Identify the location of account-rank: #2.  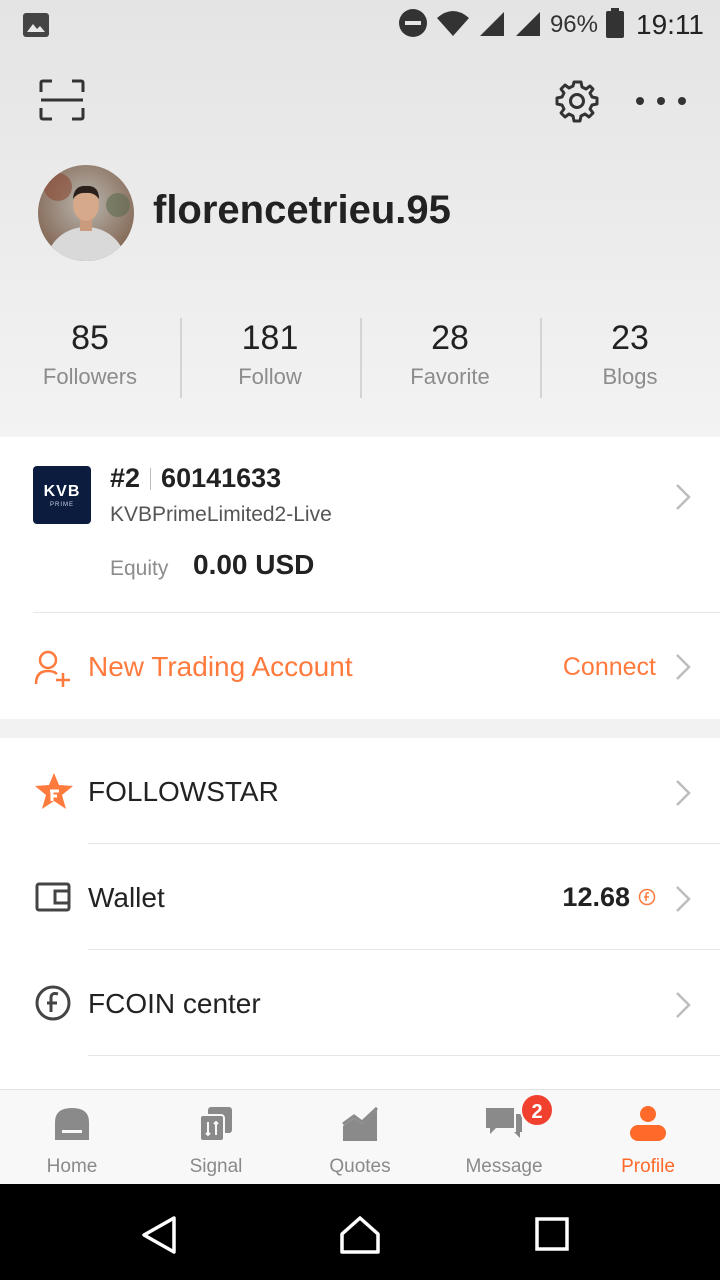
(125, 478).